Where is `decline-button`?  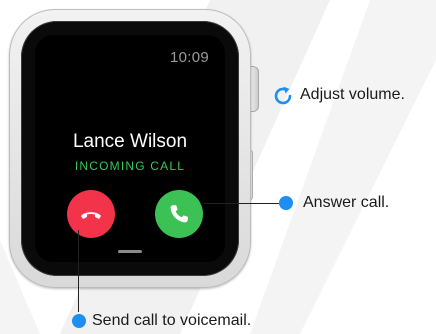 decline-button is located at coordinates (91, 214).